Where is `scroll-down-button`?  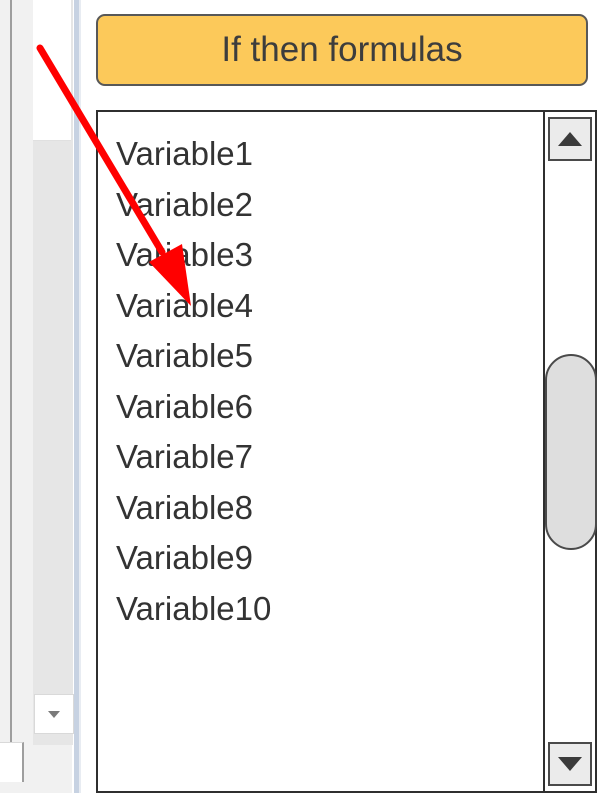 scroll-down-button is located at coordinates (570, 764).